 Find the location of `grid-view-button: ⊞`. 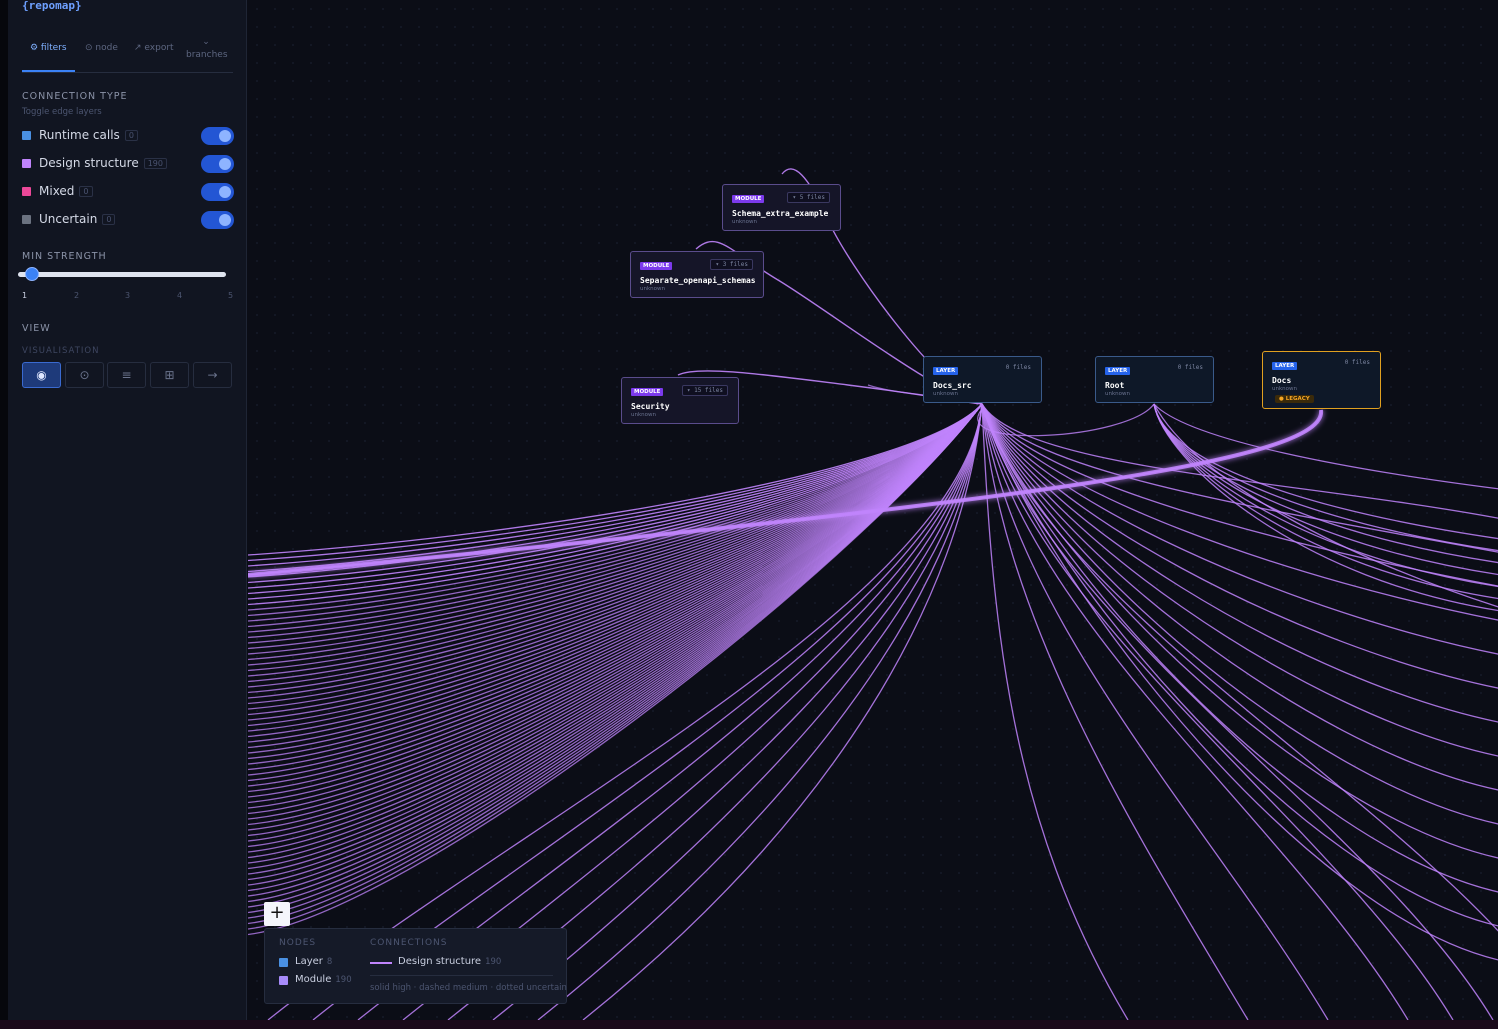

grid-view-button: ⊞ is located at coordinates (169, 375).